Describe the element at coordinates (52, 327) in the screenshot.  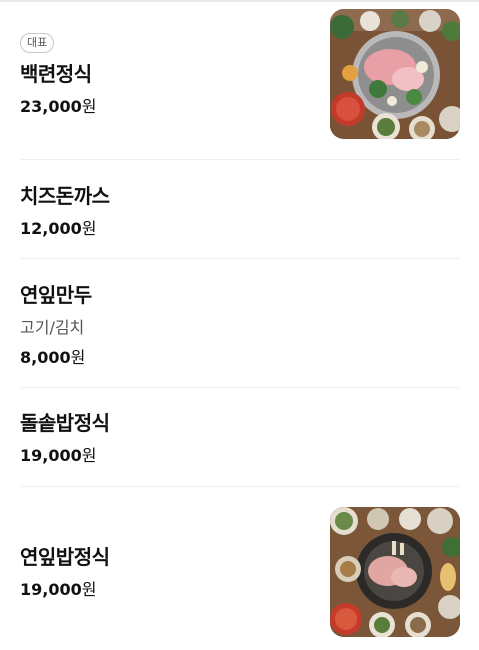
I see `menu-item-description: 고기/김치` at that location.